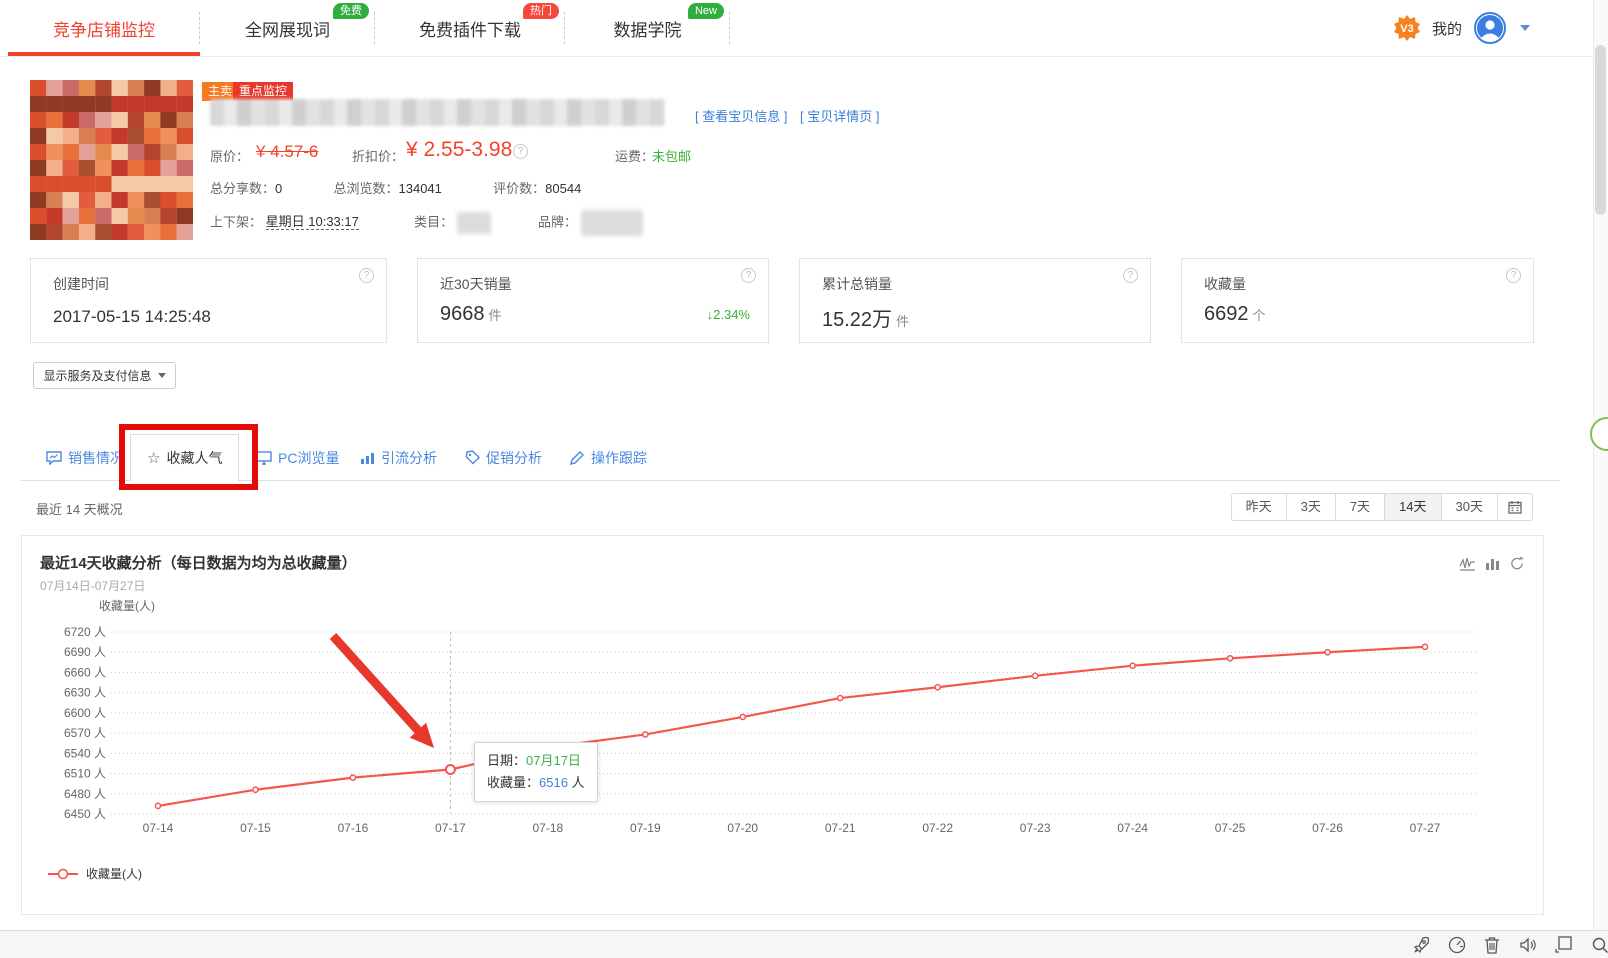 The width and height of the screenshot is (1608, 958). What do you see at coordinates (577, 458) in the screenshot?
I see `pen-icon` at bounding box center [577, 458].